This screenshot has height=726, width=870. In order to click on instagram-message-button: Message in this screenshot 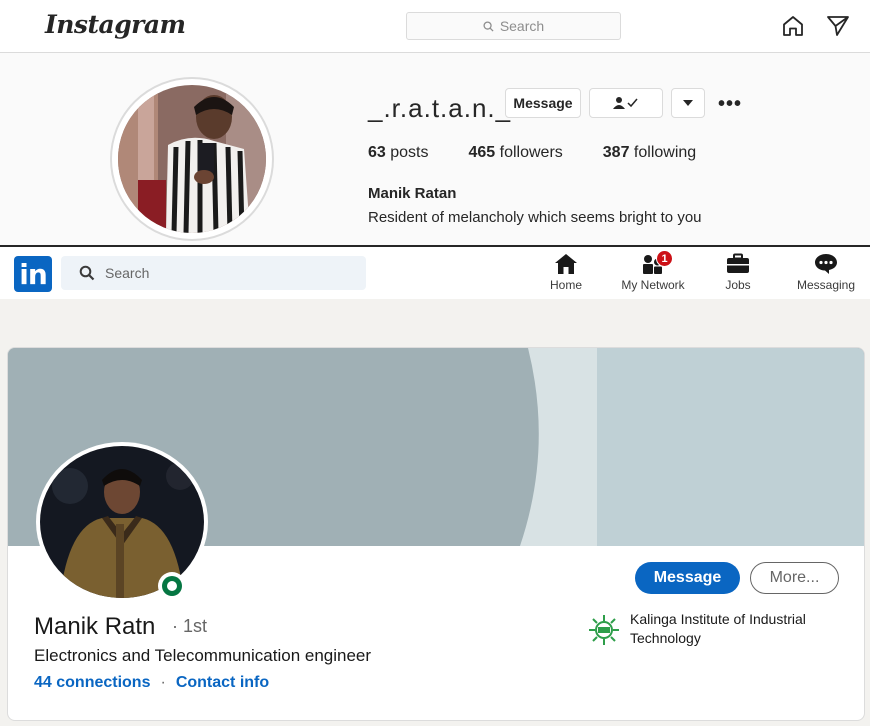, I will do `click(543, 103)`.